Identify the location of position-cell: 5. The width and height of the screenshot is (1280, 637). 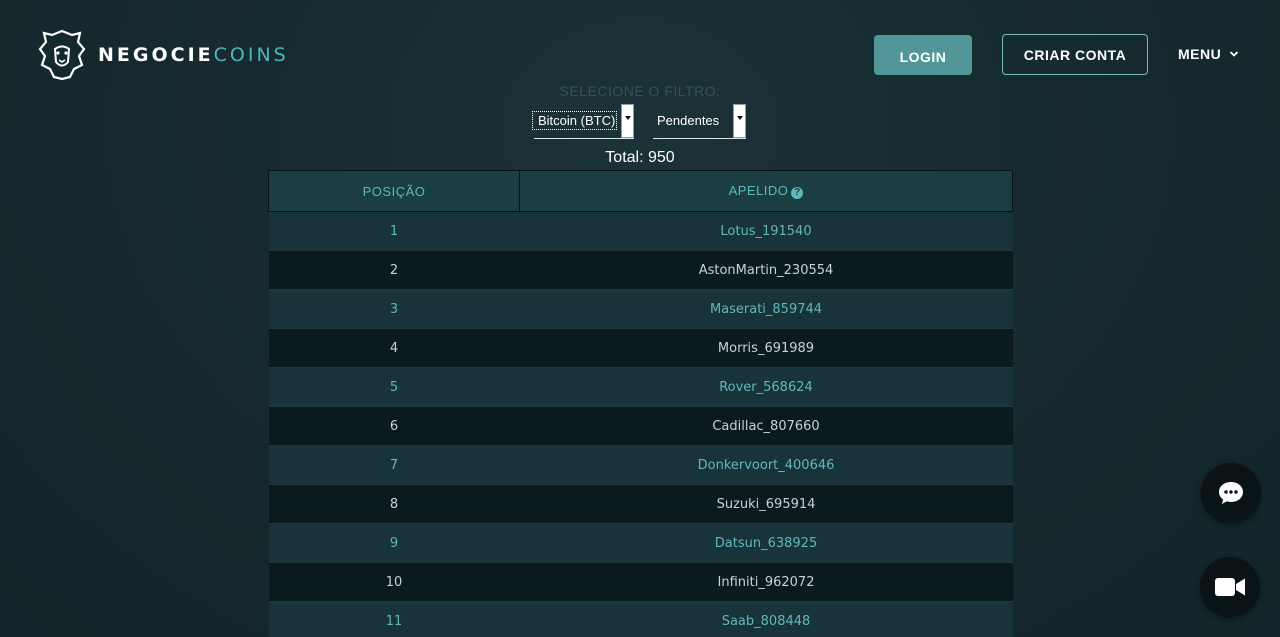
(394, 387).